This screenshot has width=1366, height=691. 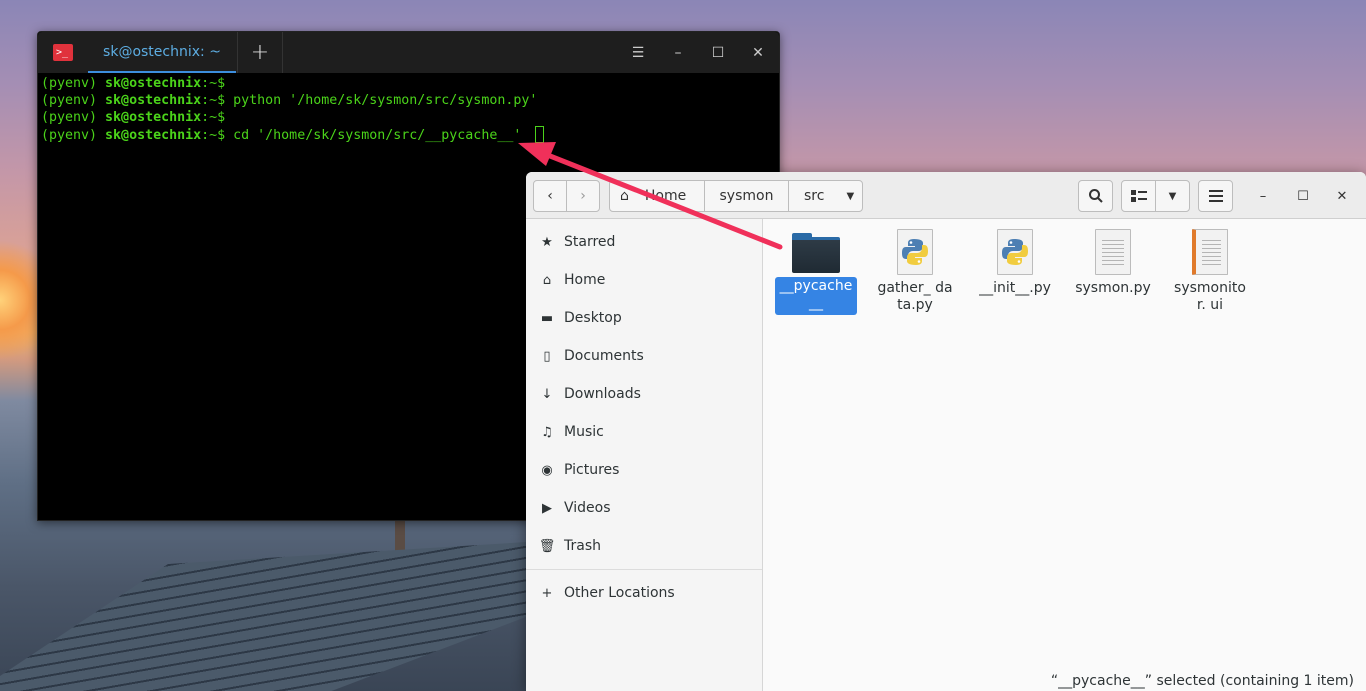 What do you see at coordinates (547, 242) in the screenshot?
I see `star-icon: ★` at bounding box center [547, 242].